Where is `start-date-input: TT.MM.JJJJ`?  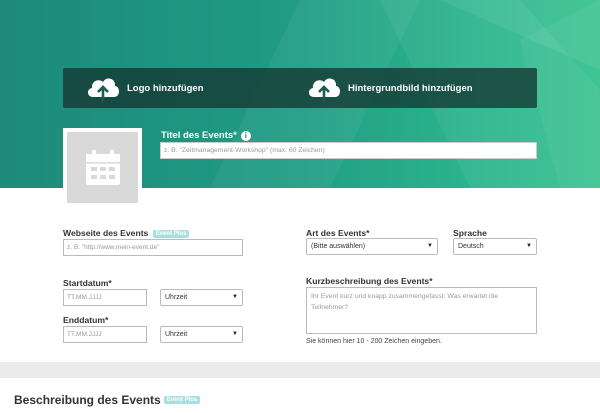 start-date-input: TT.MM.JJJJ is located at coordinates (105, 297).